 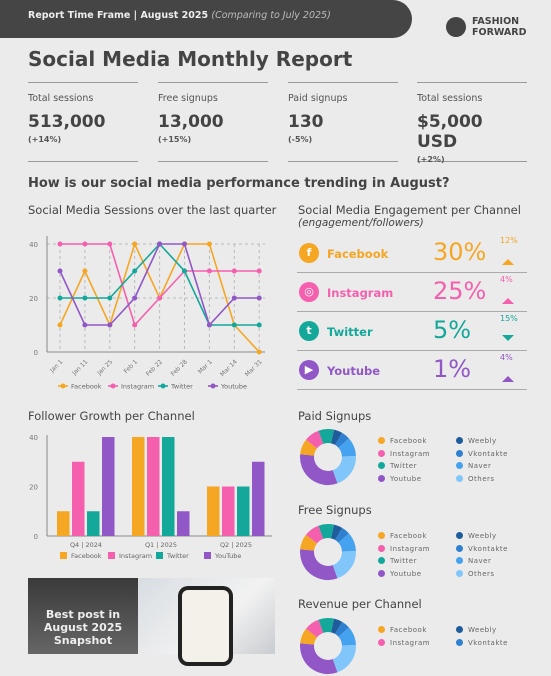 What do you see at coordinates (361, 223) in the screenshot?
I see `engagement-subtitle: (engagement/followers)` at bounding box center [361, 223].